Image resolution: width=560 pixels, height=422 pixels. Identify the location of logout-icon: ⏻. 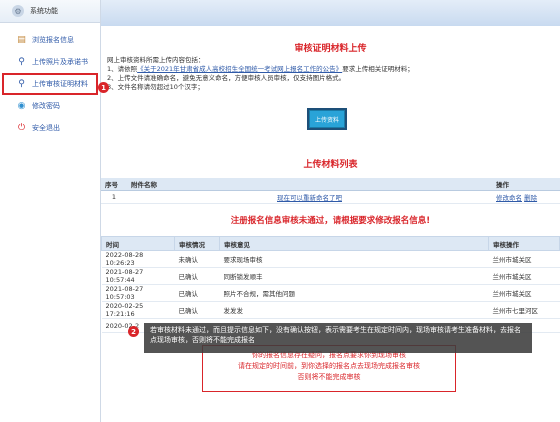
(21, 128).